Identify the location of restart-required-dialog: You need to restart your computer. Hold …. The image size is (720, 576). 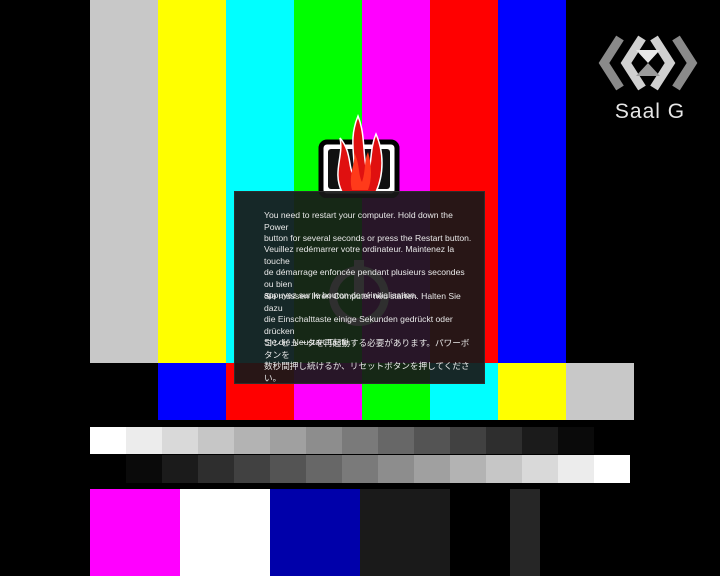
(359, 287).